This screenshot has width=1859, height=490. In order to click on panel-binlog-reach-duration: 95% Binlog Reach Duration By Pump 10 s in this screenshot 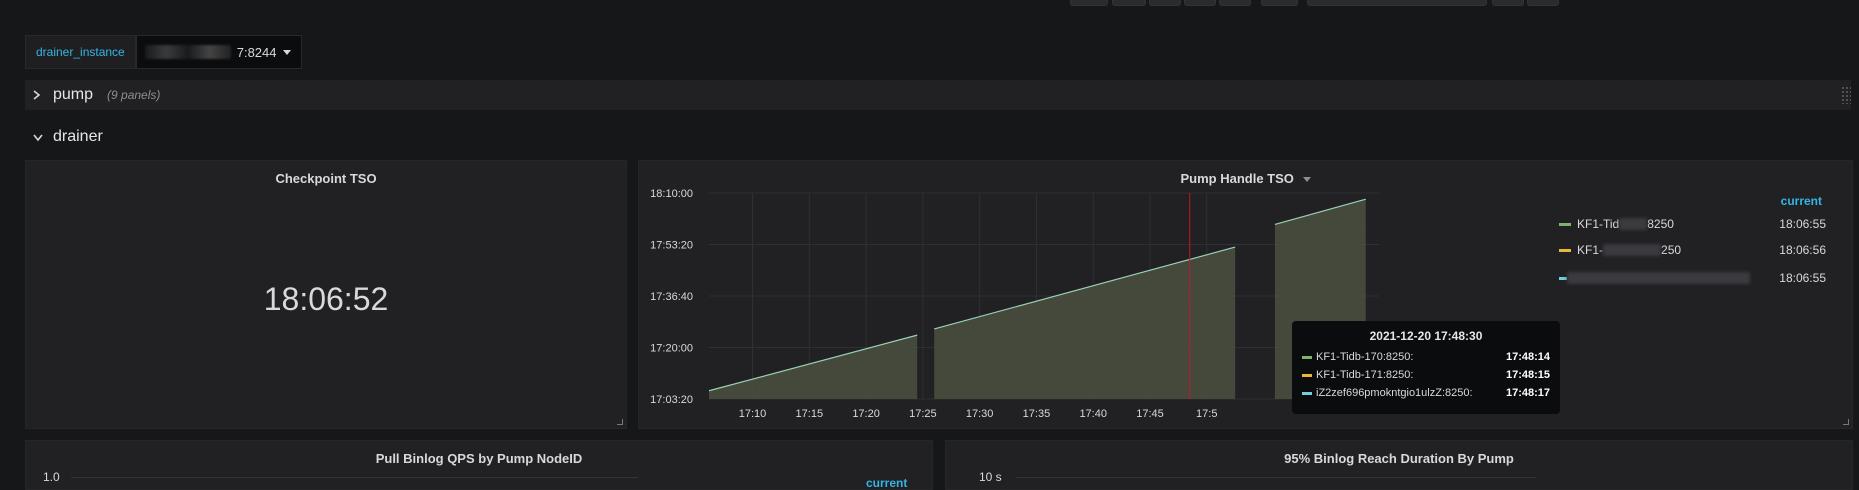, I will do `click(1399, 465)`.